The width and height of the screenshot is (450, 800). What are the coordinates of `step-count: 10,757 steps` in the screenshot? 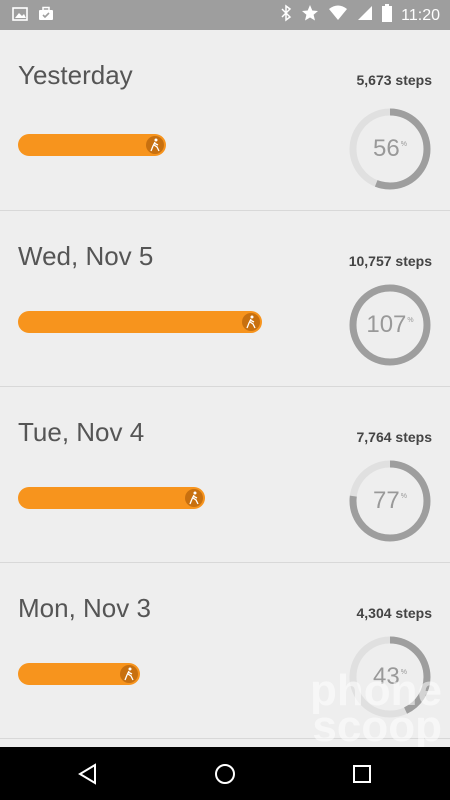 It's located at (390, 261).